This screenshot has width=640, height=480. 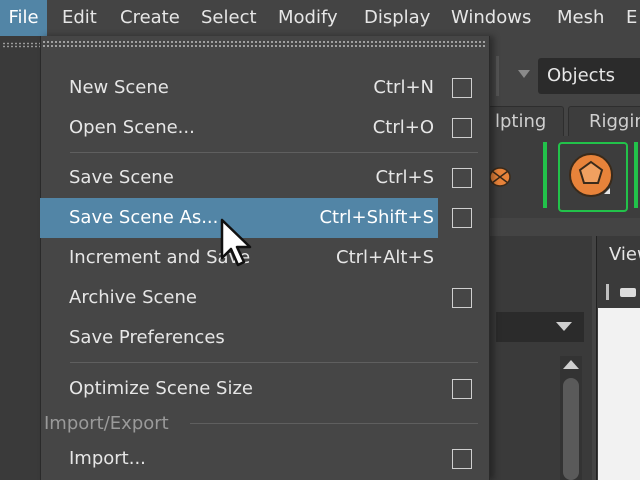 What do you see at coordinates (580, 18) in the screenshot?
I see `menu-mesh: Mesh` at bounding box center [580, 18].